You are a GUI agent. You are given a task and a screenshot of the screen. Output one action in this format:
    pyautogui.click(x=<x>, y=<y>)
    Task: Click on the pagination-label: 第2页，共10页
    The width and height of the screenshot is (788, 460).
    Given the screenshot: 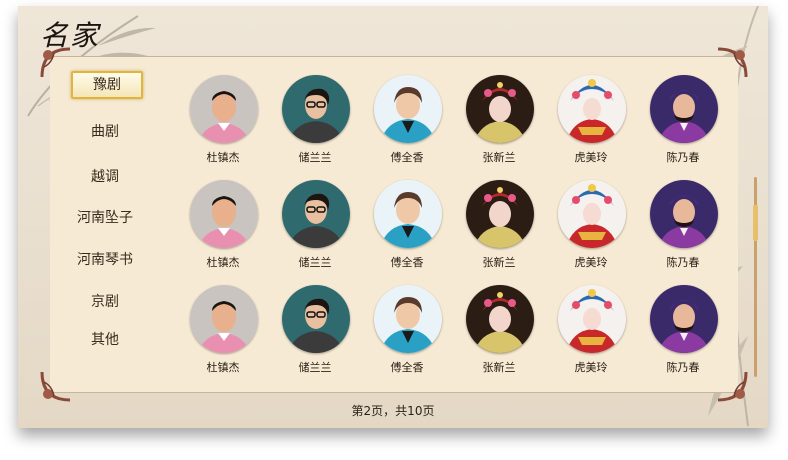 What is the action you would take?
    pyautogui.click(x=393, y=411)
    